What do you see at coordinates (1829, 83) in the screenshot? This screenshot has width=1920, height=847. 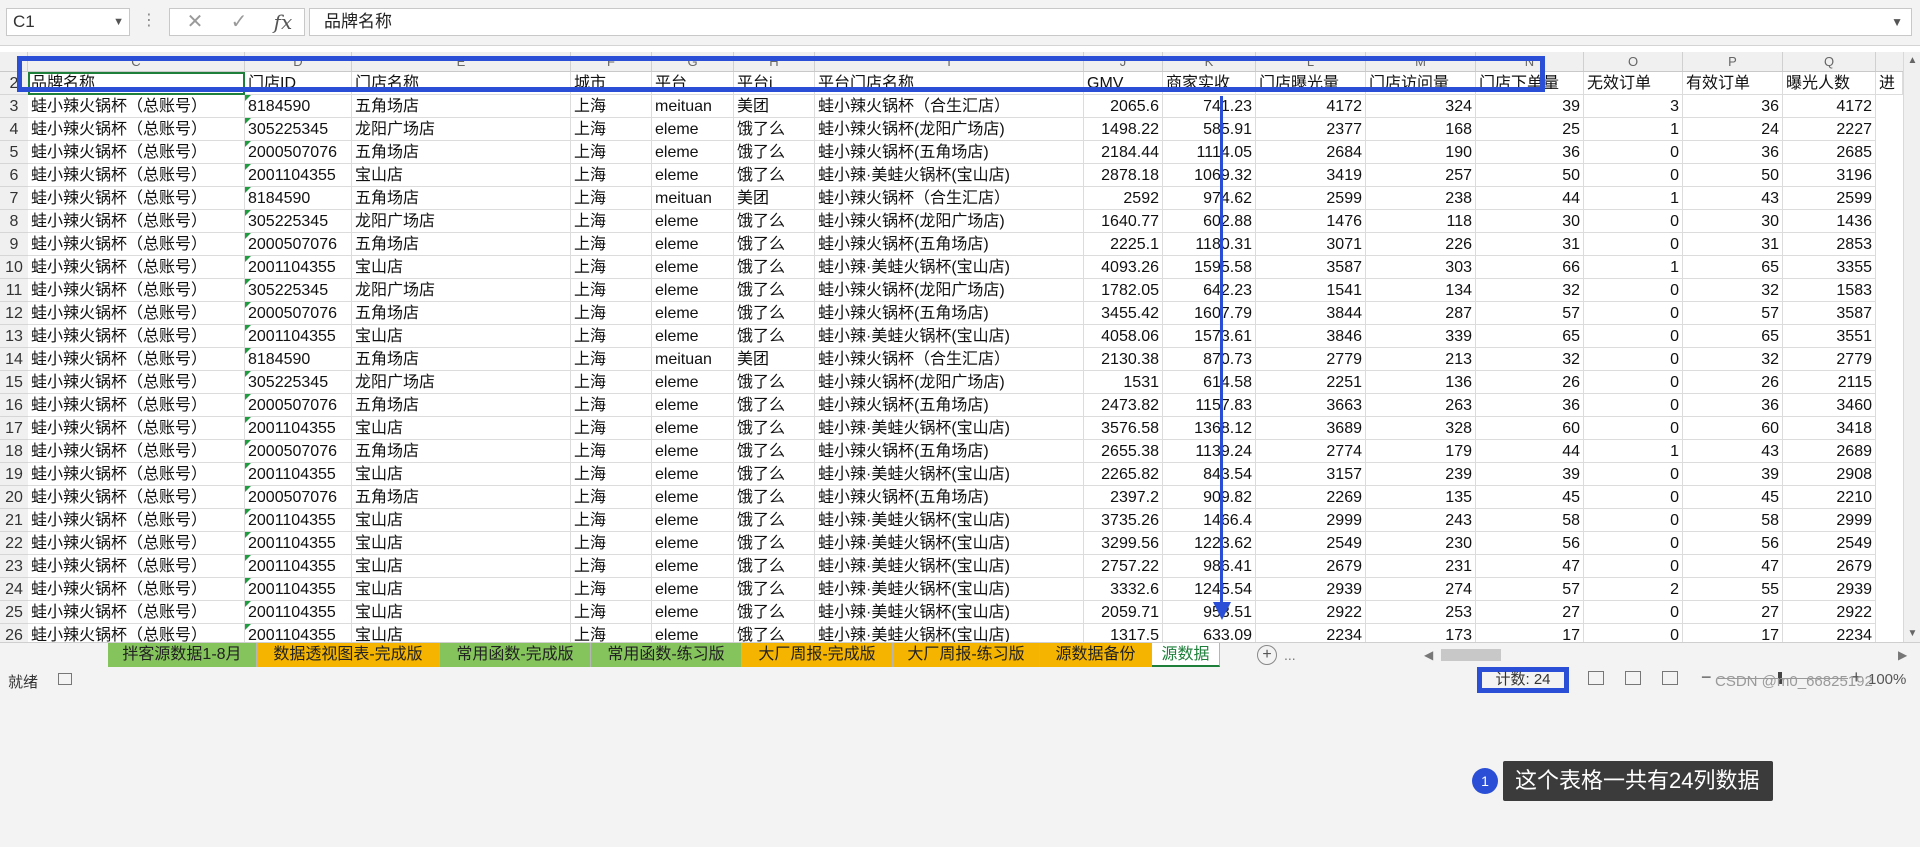 I see `header-cell: 曝光人数` at bounding box center [1829, 83].